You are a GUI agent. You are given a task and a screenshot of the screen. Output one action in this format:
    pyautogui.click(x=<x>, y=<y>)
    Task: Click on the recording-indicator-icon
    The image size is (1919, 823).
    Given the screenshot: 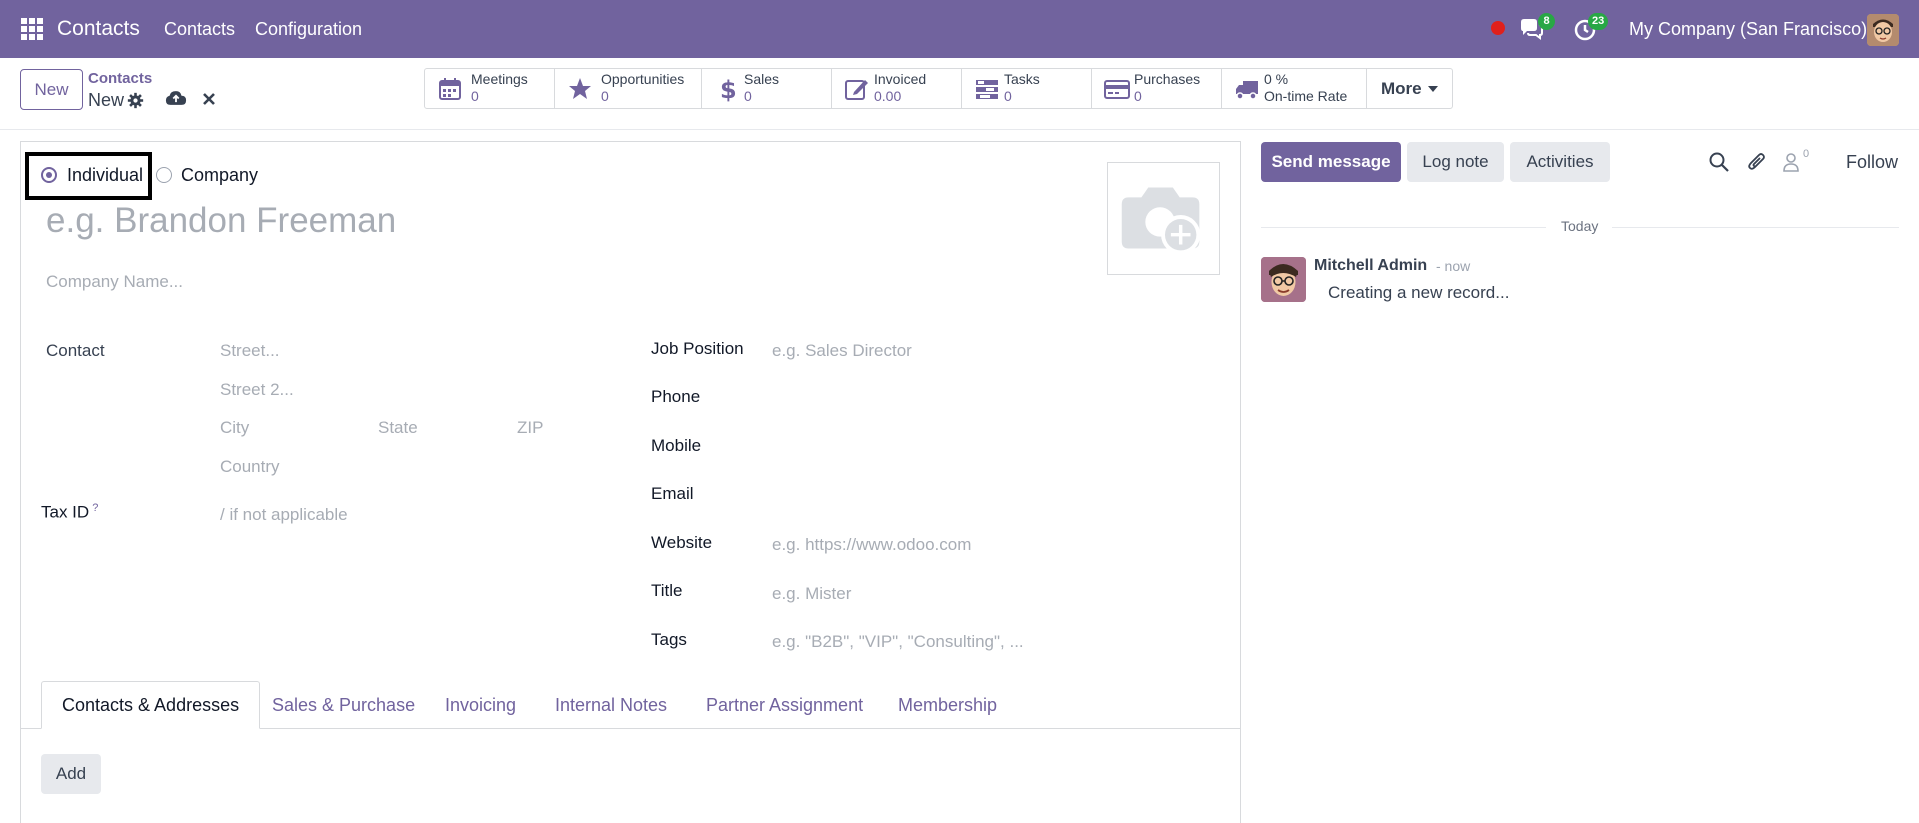 What is the action you would take?
    pyautogui.click(x=1498, y=28)
    